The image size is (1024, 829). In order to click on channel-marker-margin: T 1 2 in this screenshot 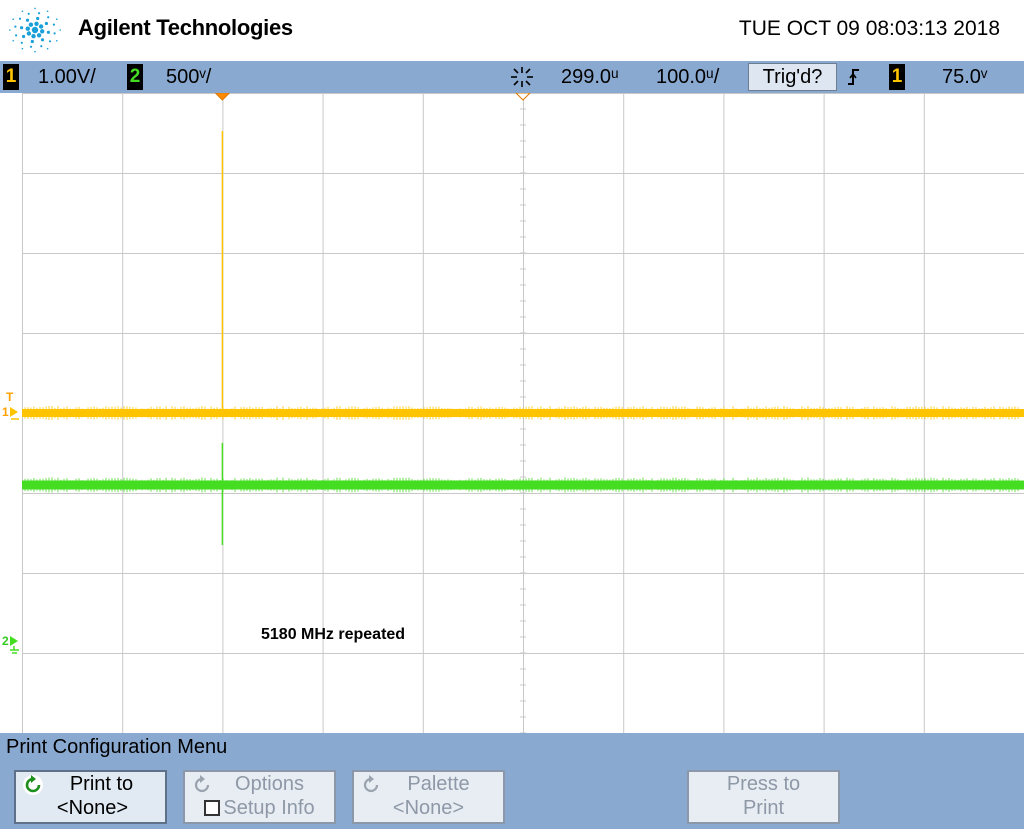, I will do `click(11, 413)`.